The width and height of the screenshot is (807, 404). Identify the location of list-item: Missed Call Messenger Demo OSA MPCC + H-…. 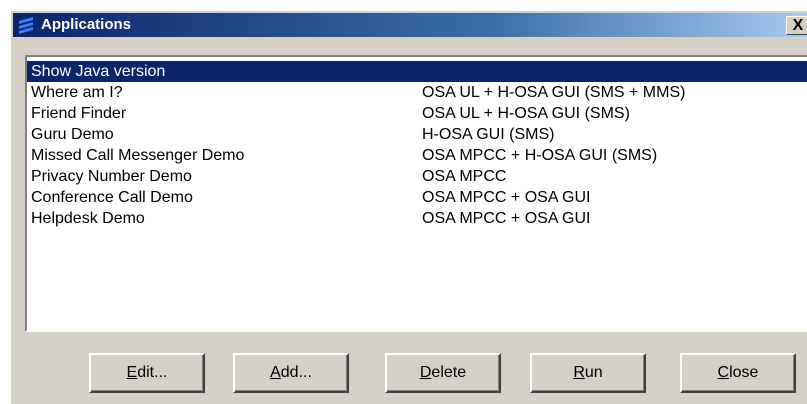
(417, 155).